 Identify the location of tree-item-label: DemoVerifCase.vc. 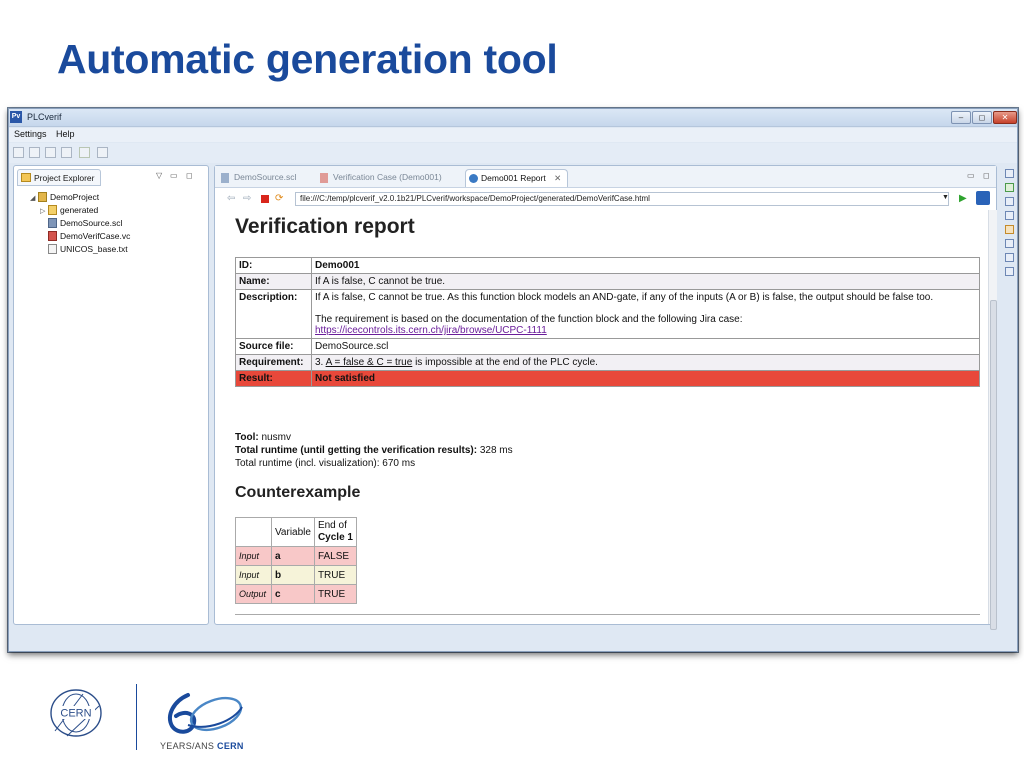
(95, 236).